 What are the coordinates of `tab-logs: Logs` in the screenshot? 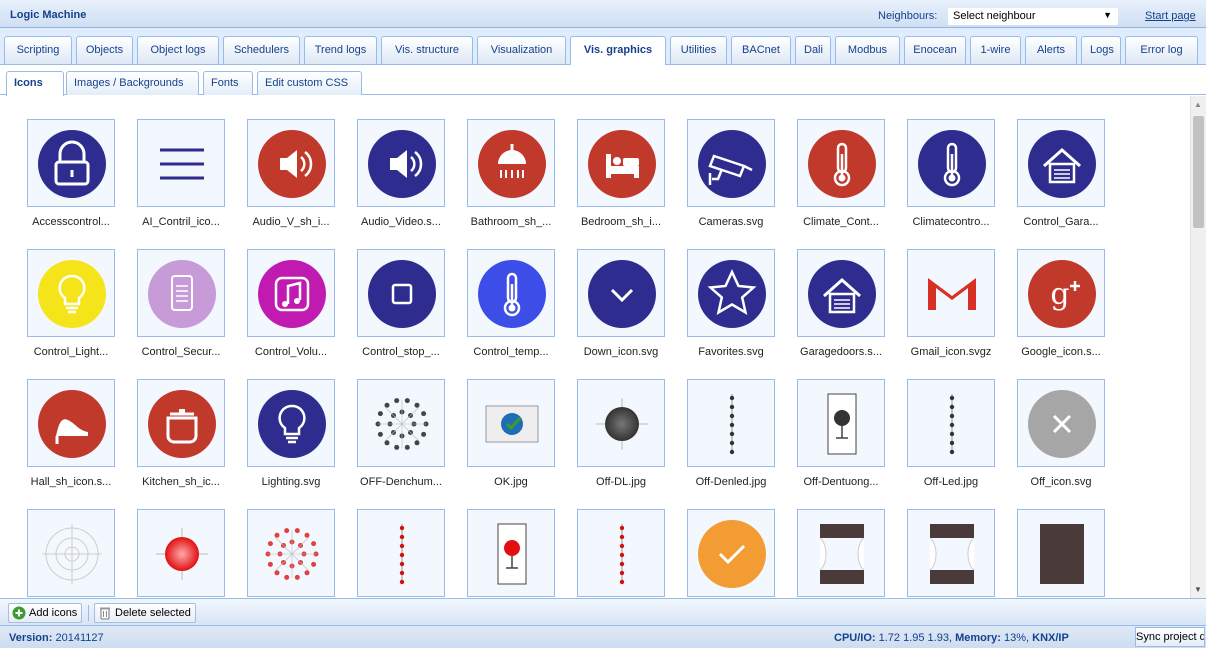 It's located at (1101, 50).